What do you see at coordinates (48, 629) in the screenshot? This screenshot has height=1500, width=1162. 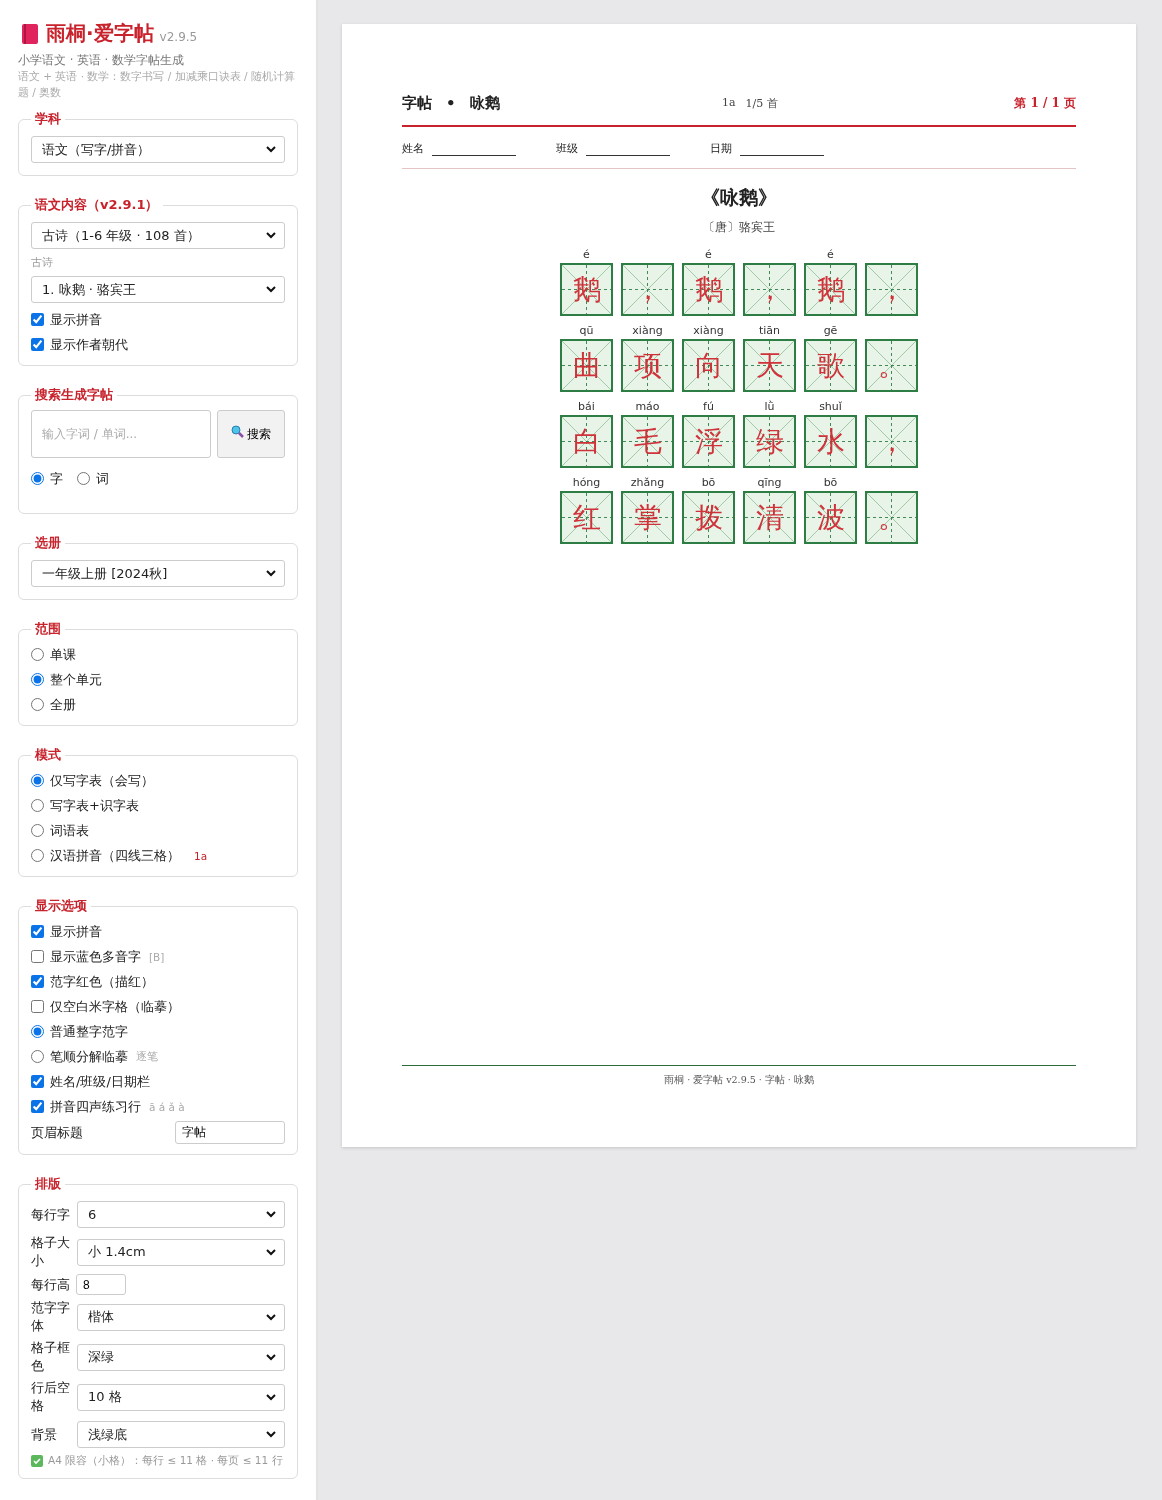 I see `section-title: 范围` at bounding box center [48, 629].